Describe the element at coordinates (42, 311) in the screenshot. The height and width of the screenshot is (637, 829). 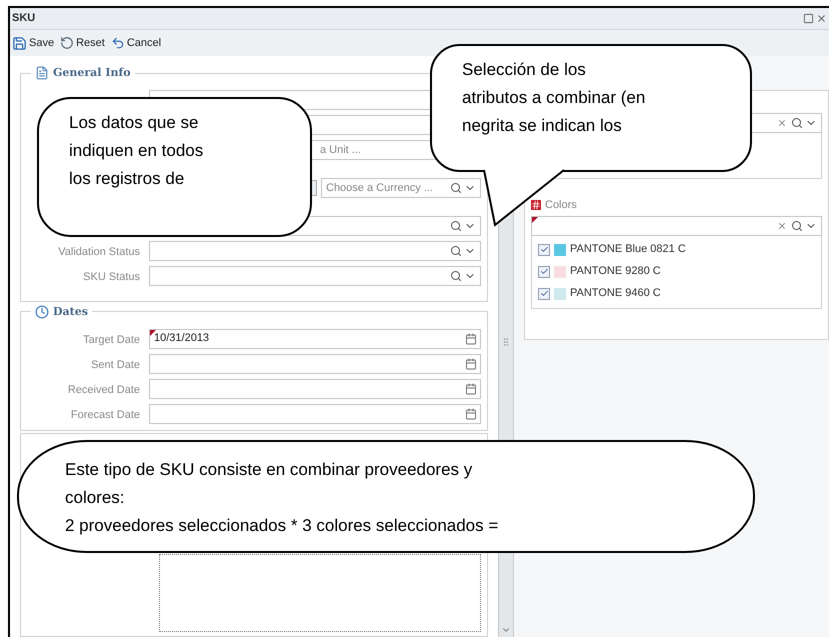
I see `clock-icon` at that location.